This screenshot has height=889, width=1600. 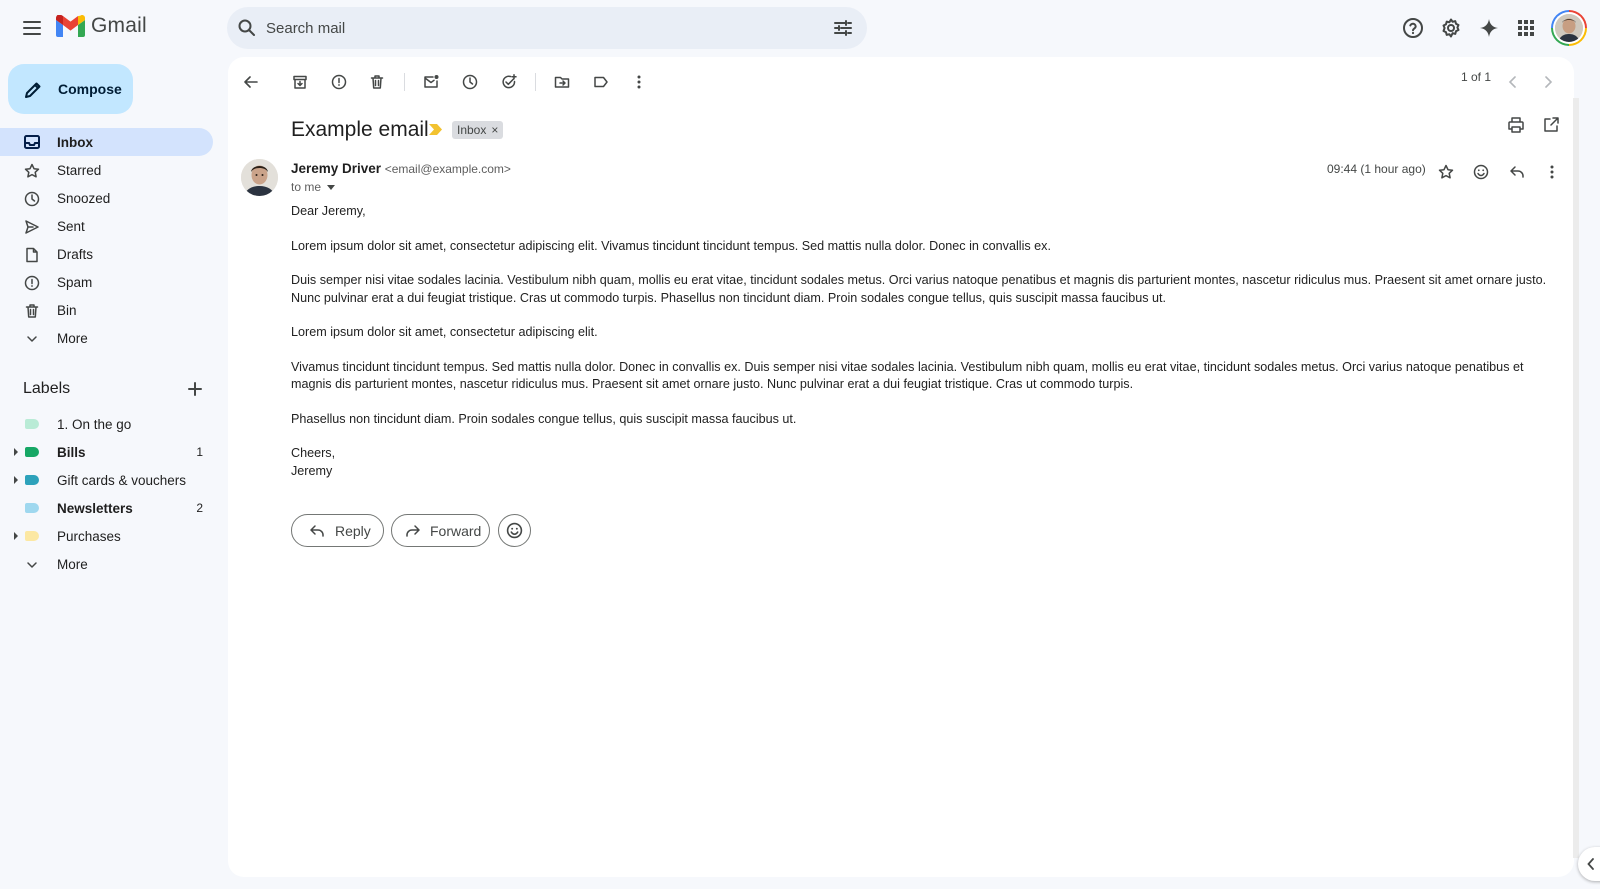 What do you see at coordinates (526, 28) in the screenshot?
I see `search-input` at bounding box center [526, 28].